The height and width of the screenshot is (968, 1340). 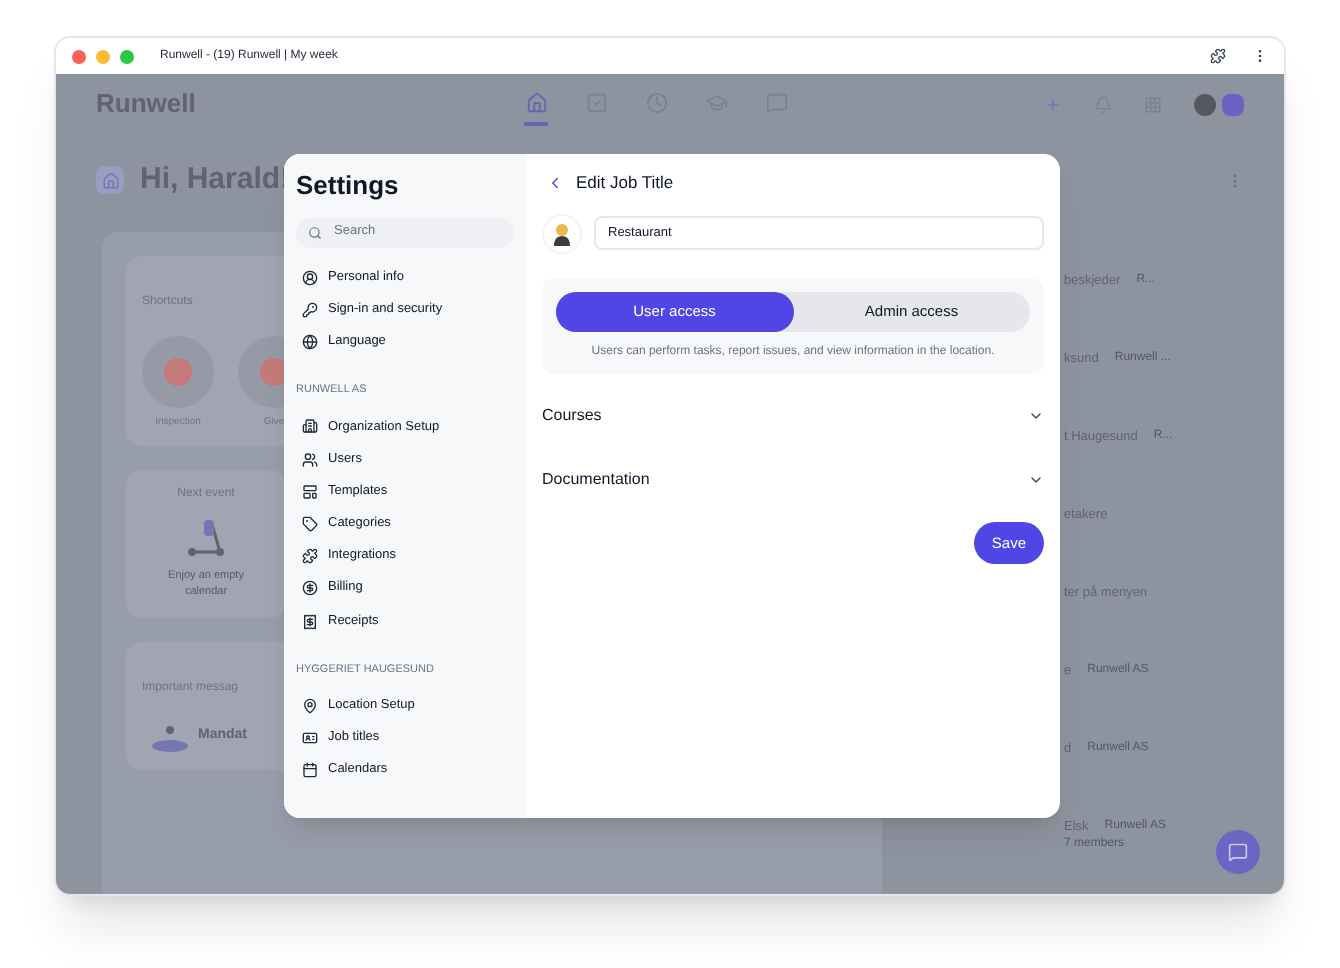 What do you see at coordinates (170, 737) in the screenshot?
I see `figure-icon` at bounding box center [170, 737].